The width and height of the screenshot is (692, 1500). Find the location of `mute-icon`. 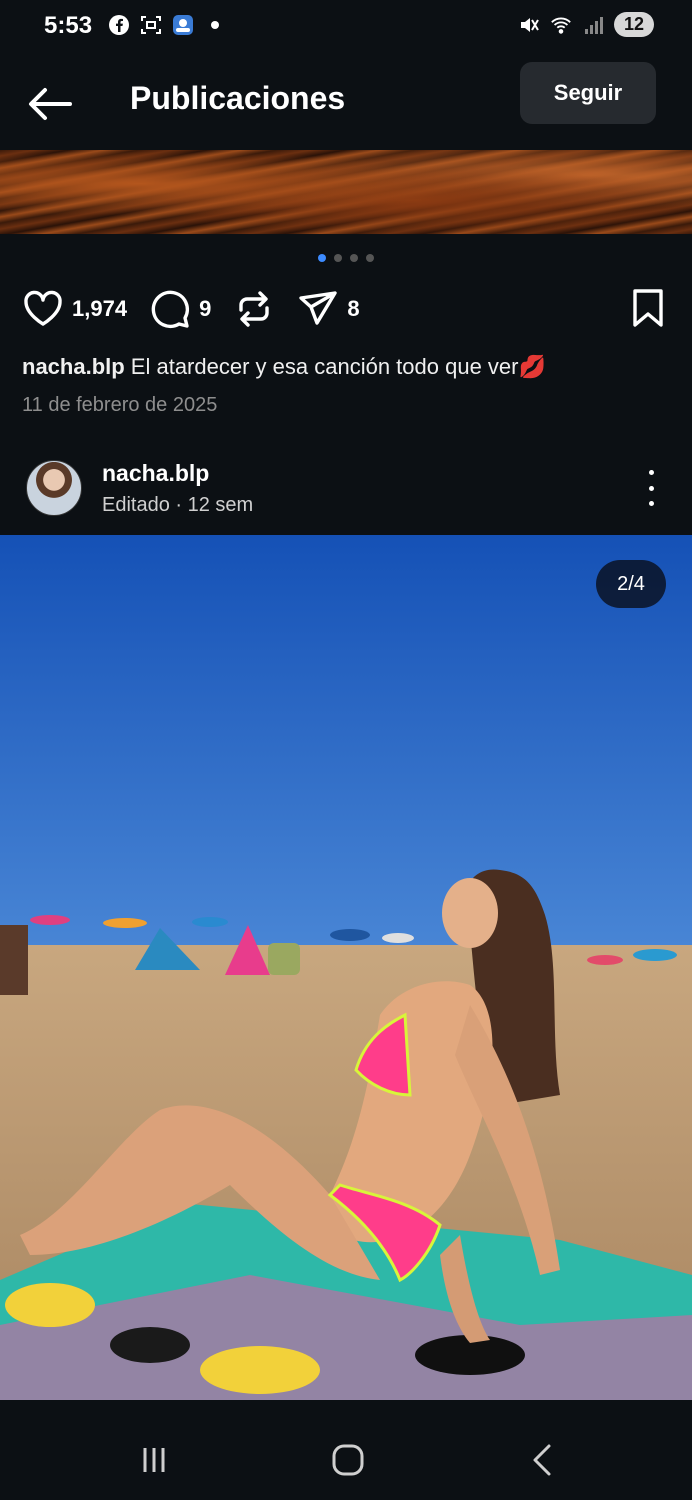

mute-icon is located at coordinates (529, 25).